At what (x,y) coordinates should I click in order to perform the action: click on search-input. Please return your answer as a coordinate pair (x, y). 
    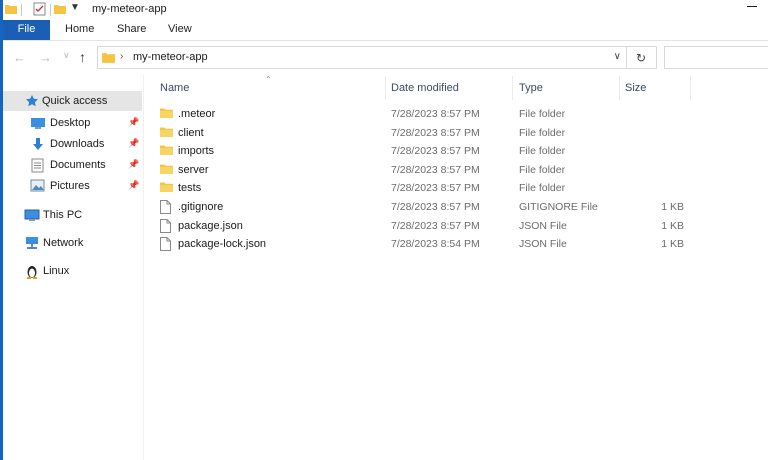
    Looking at the image, I should click on (716, 57).